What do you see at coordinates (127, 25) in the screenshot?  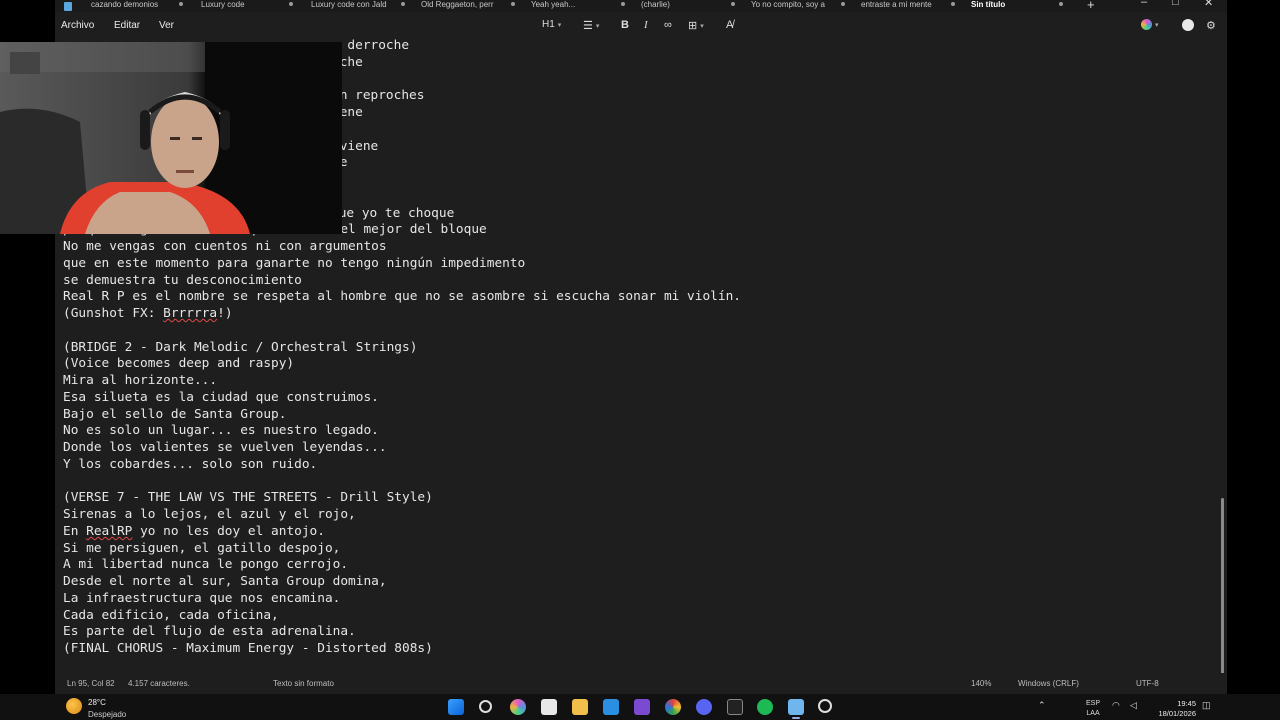 I see `menu-editar: Editar` at bounding box center [127, 25].